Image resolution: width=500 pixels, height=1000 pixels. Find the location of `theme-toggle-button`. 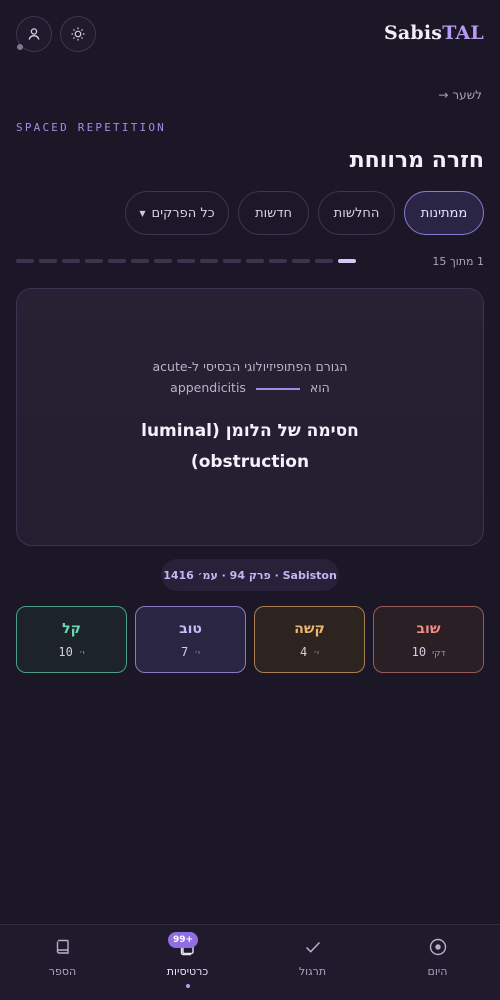

theme-toggle-button is located at coordinates (78, 34).